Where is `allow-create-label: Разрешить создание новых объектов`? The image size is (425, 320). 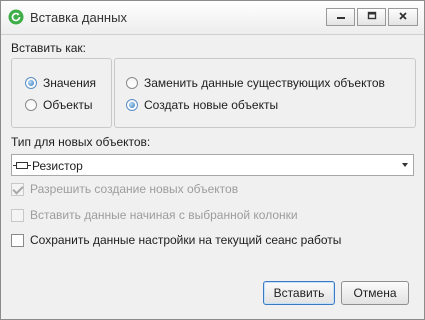 allow-create-label: Разрешить создание новых объектов is located at coordinates (134, 189).